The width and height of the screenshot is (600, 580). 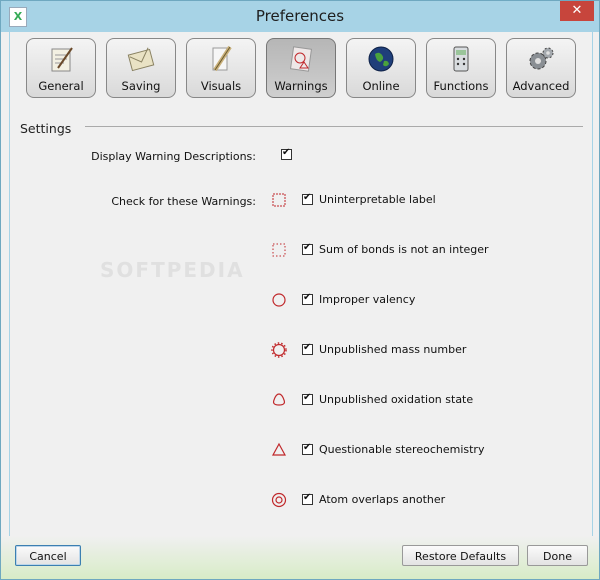 What do you see at coordinates (577, 11) in the screenshot?
I see `close-button: ✕` at bounding box center [577, 11].